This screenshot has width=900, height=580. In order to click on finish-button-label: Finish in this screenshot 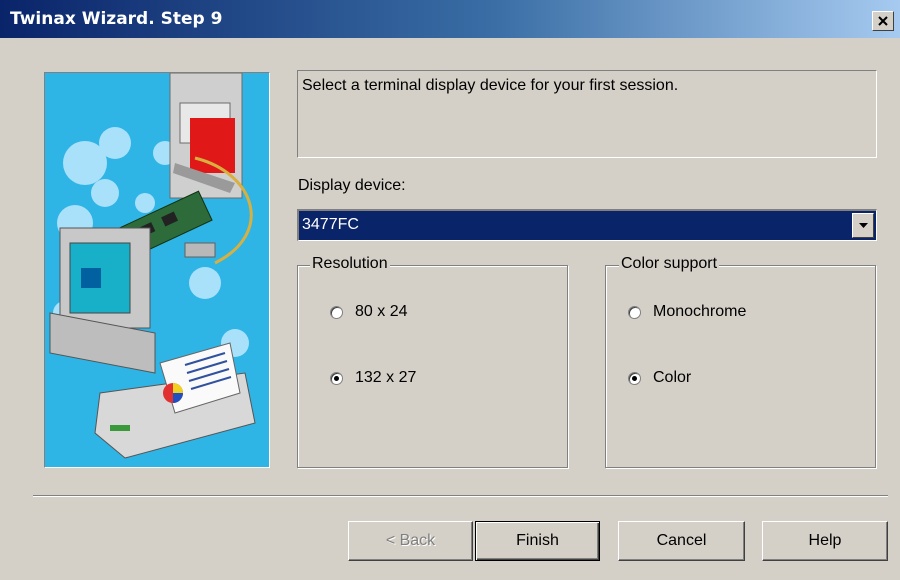, I will do `click(537, 540)`.